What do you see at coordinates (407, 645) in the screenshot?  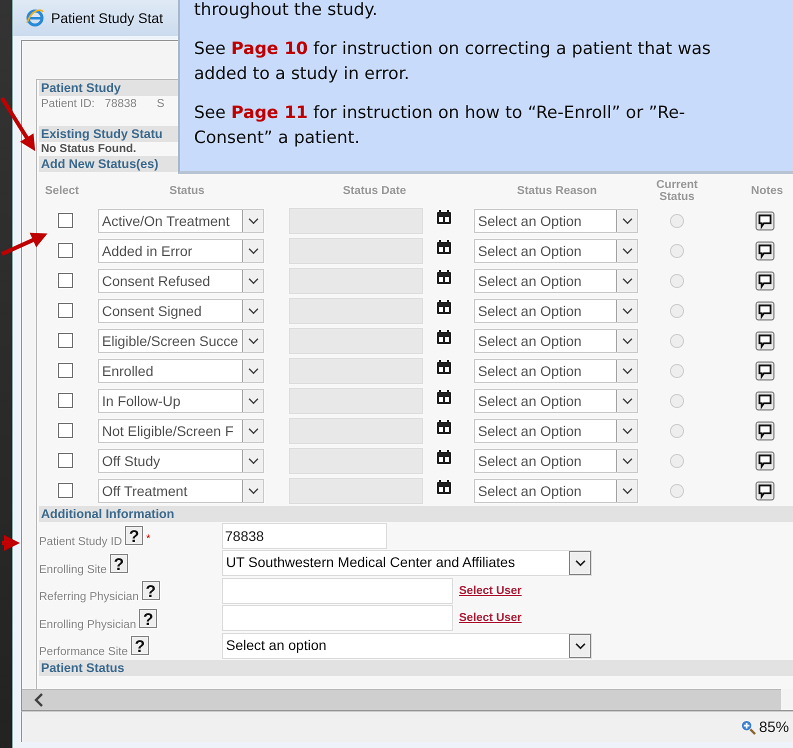 I see `site-dropdown: Select an option` at bounding box center [407, 645].